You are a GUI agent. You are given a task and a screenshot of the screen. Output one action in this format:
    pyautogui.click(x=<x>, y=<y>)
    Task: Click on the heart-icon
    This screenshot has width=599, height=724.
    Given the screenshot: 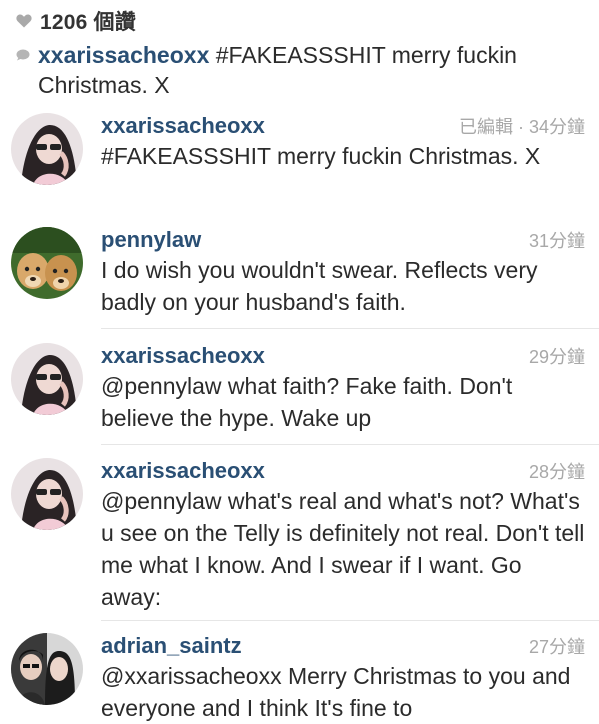 What is the action you would take?
    pyautogui.click(x=24, y=21)
    